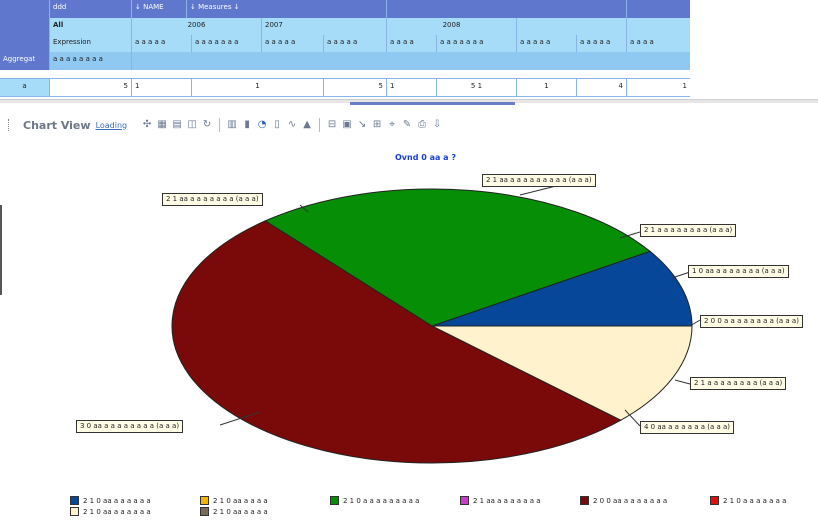 This screenshot has height=521, width=818. What do you see at coordinates (112, 125) in the screenshot?
I see `chart-view-link: Loading` at bounding box center [112, 125].